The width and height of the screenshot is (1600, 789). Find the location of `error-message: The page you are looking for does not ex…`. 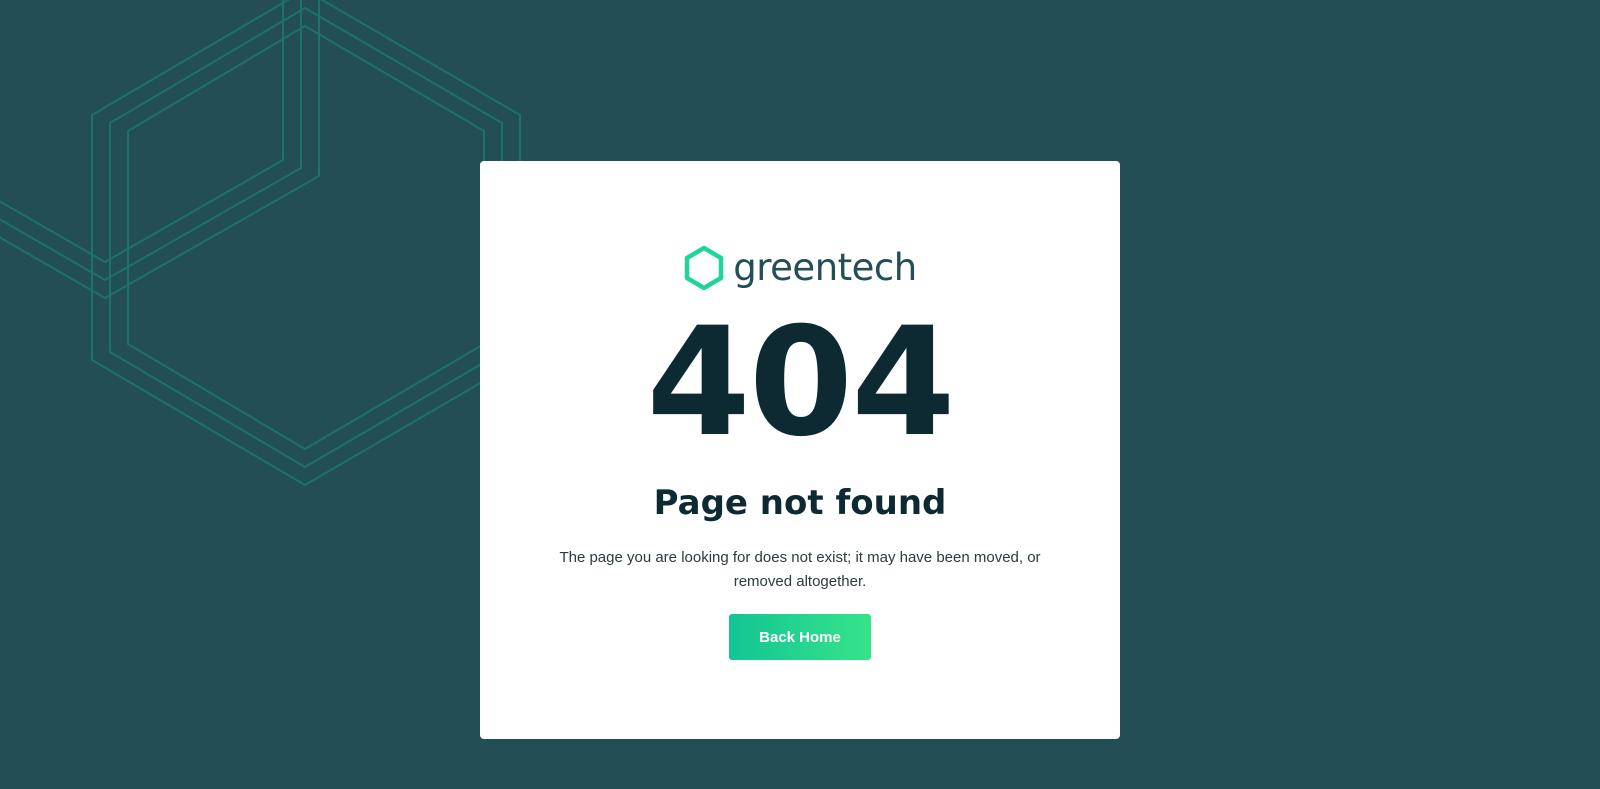

error-message: The page you are looking for does not ex… is located at coordinates (800, 569).